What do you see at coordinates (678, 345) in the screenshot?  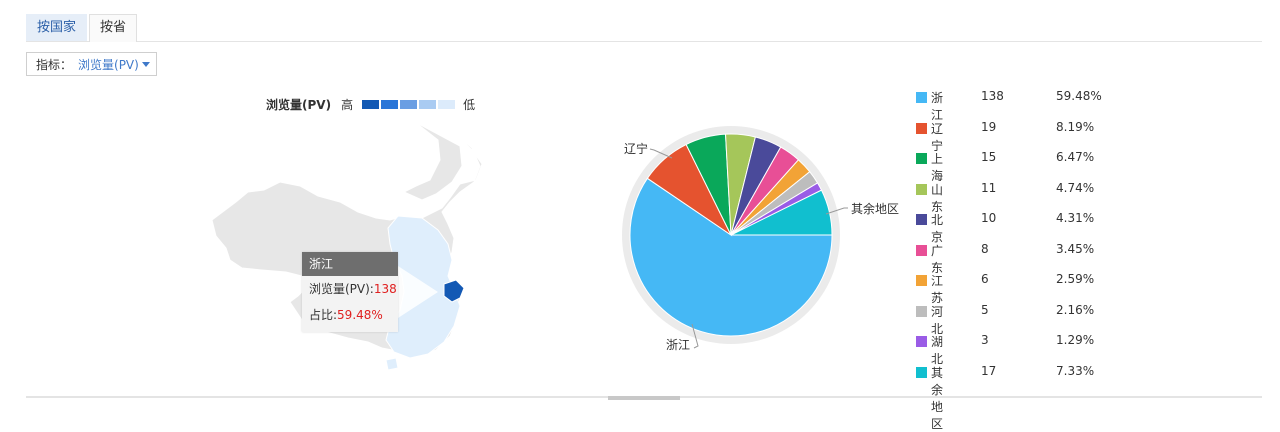 I see `pie-label-zhejiang: 浙江` at bounding box center [678, 345].